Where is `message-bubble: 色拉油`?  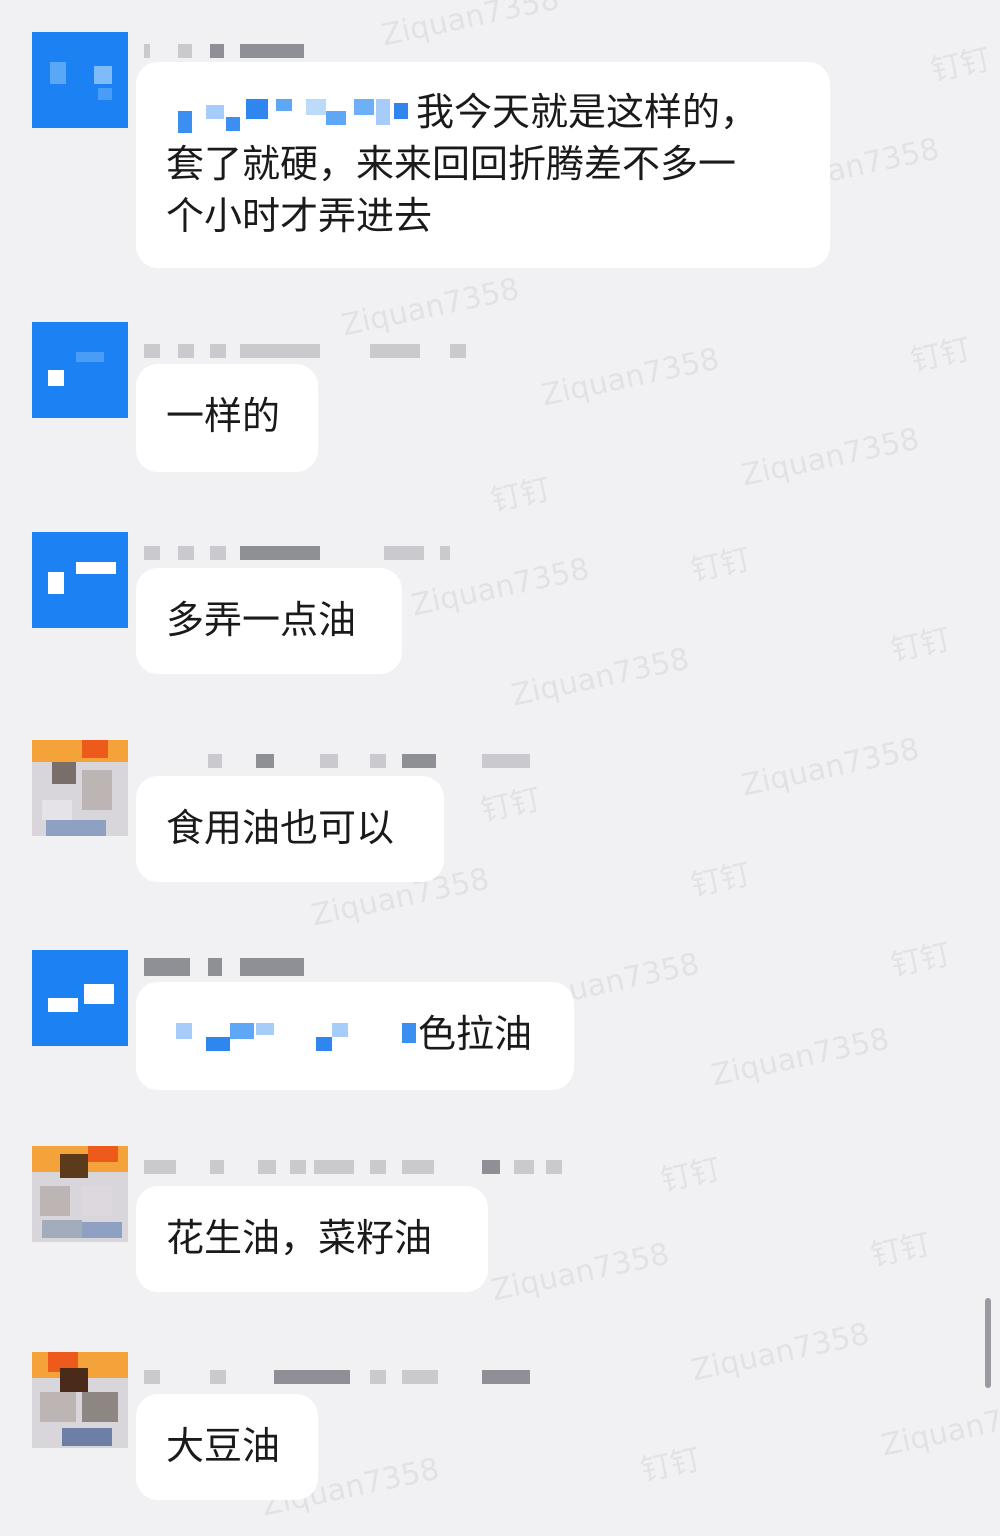 message-bubble: 色拉油 is located at coordinates (355, 1036).